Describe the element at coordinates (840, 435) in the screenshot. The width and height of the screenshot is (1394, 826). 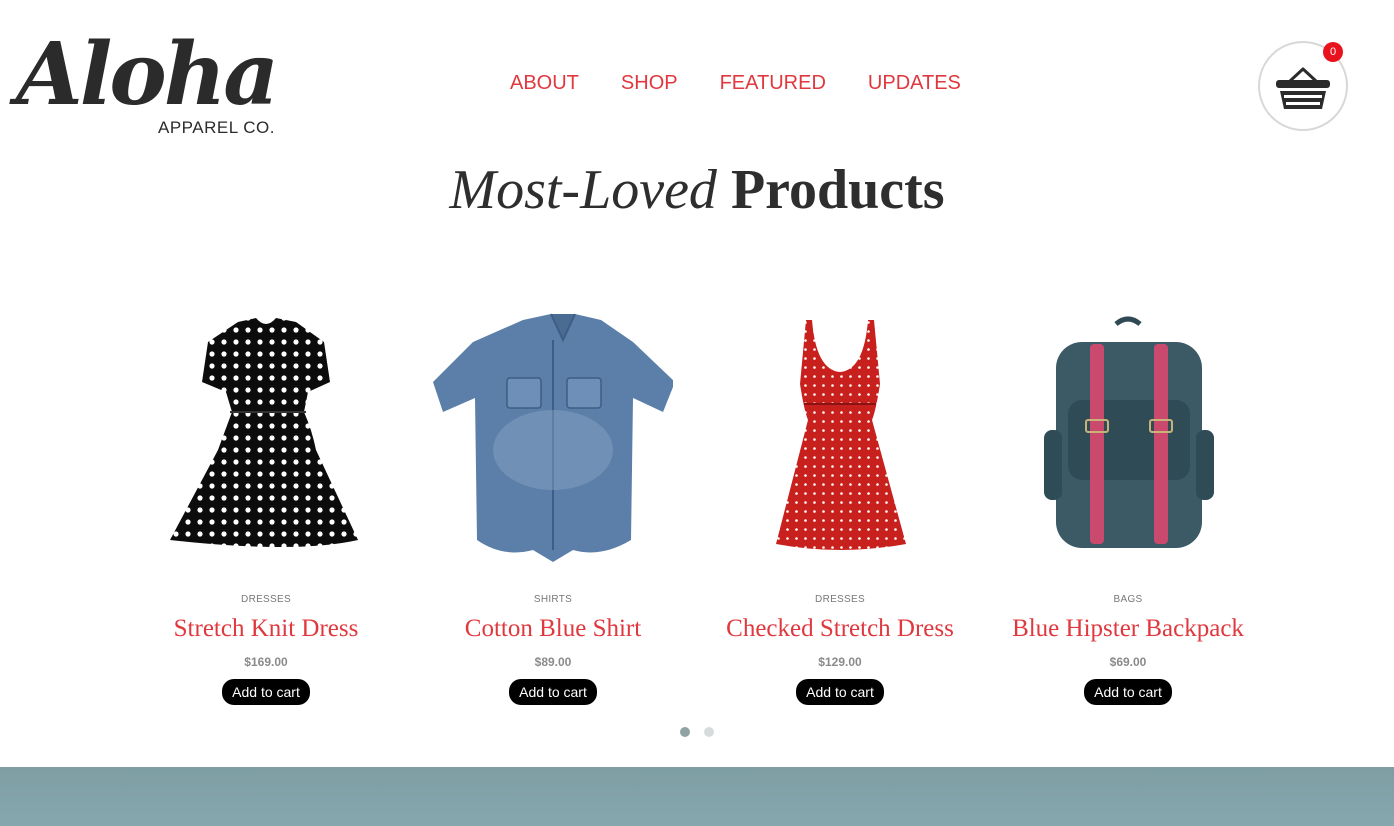
I see `product-image-red-dress` at that location.